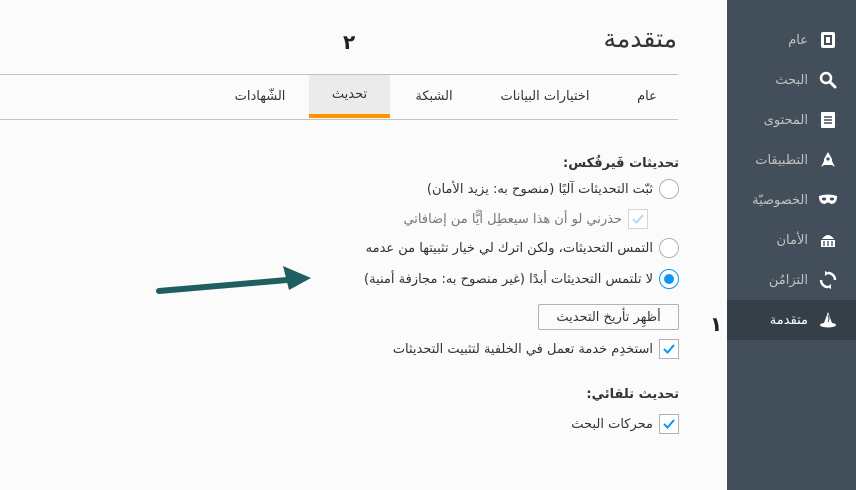 This screenshot has height=490, width=856. Describe the element at coordinates (828, 160) in the screenshot. I see `applications-icon` at that location.